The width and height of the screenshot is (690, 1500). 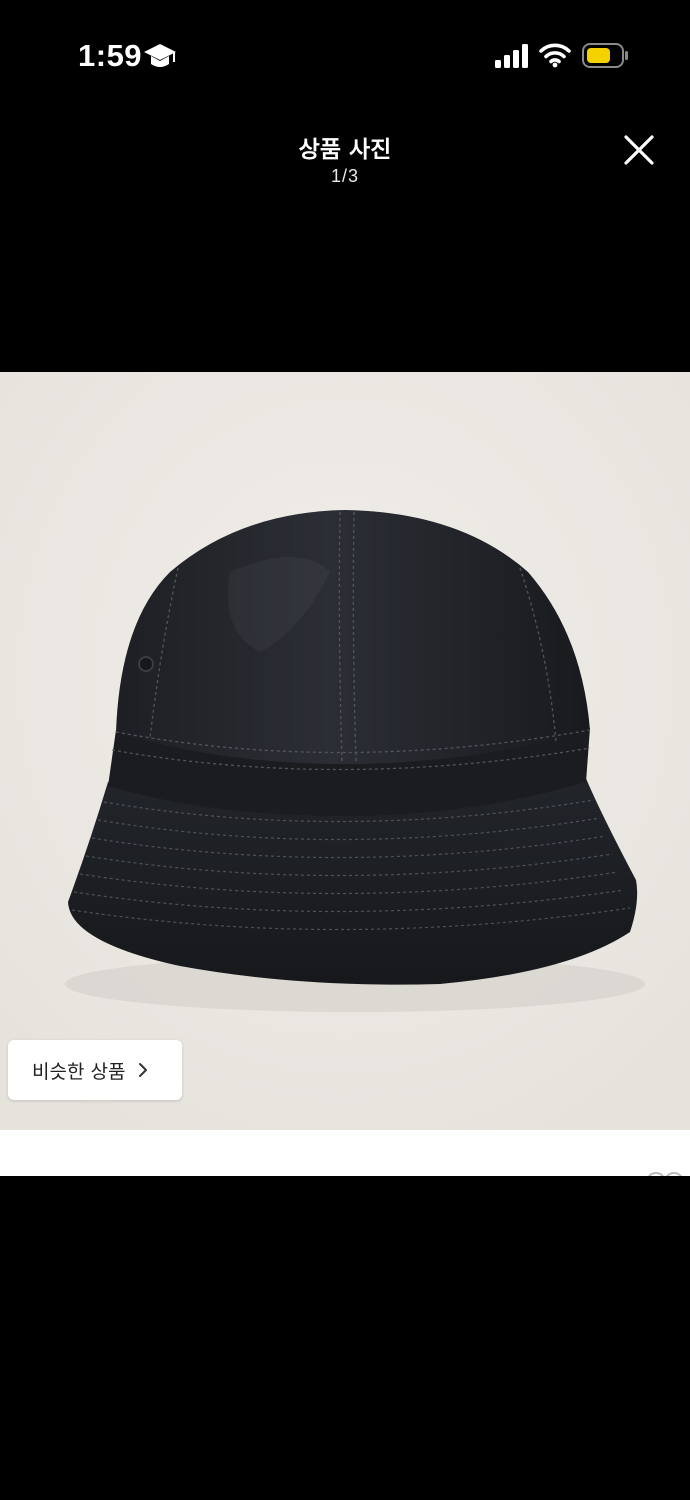 I want to click on page-title: 상품 사진, so click(x=345, y=150).